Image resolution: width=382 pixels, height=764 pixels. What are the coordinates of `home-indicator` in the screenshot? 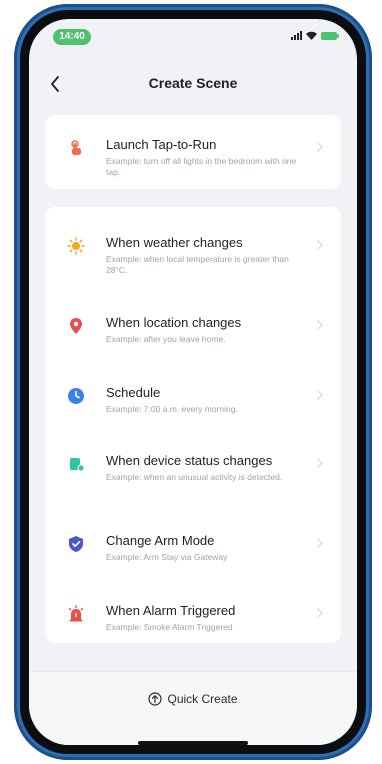 It's located at (193, 743).